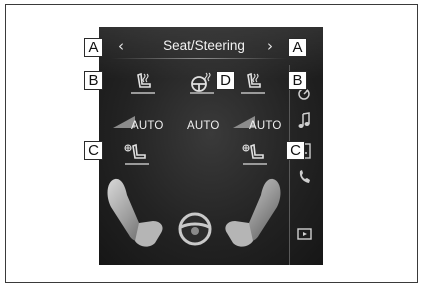 The width and height of the screenshot is (425, 289). What do you see at coordinates (204, 45) in the screenshot?
I see `screen-title: Seat/Steering` at bounding box center [204, 45].